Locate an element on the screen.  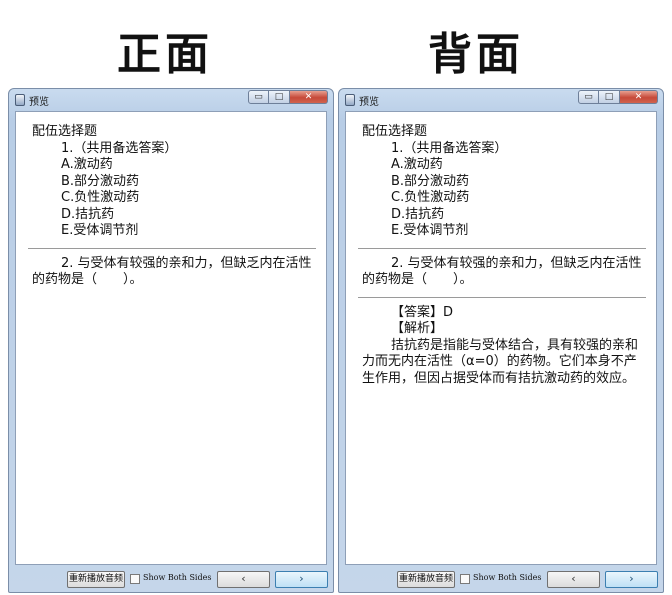
back-title-bar: 预览 ▭ □ ✕ is located at coordinates (501, 100).